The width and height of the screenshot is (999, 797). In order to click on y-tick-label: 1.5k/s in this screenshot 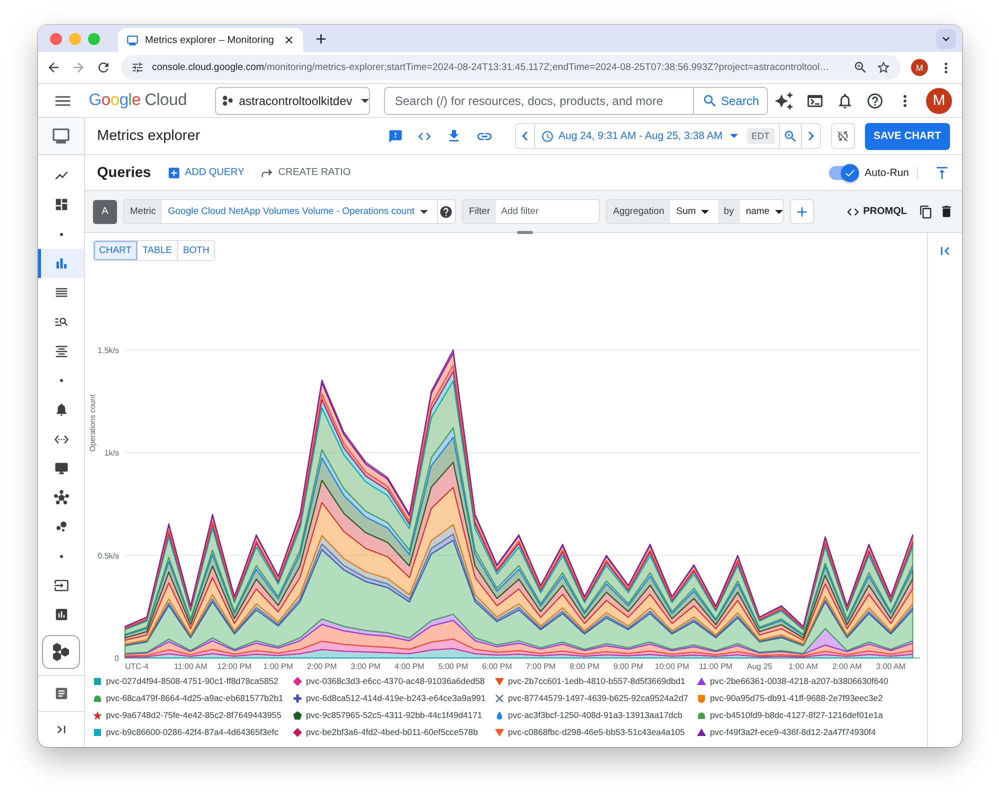, I will do `click(108, 350)`.